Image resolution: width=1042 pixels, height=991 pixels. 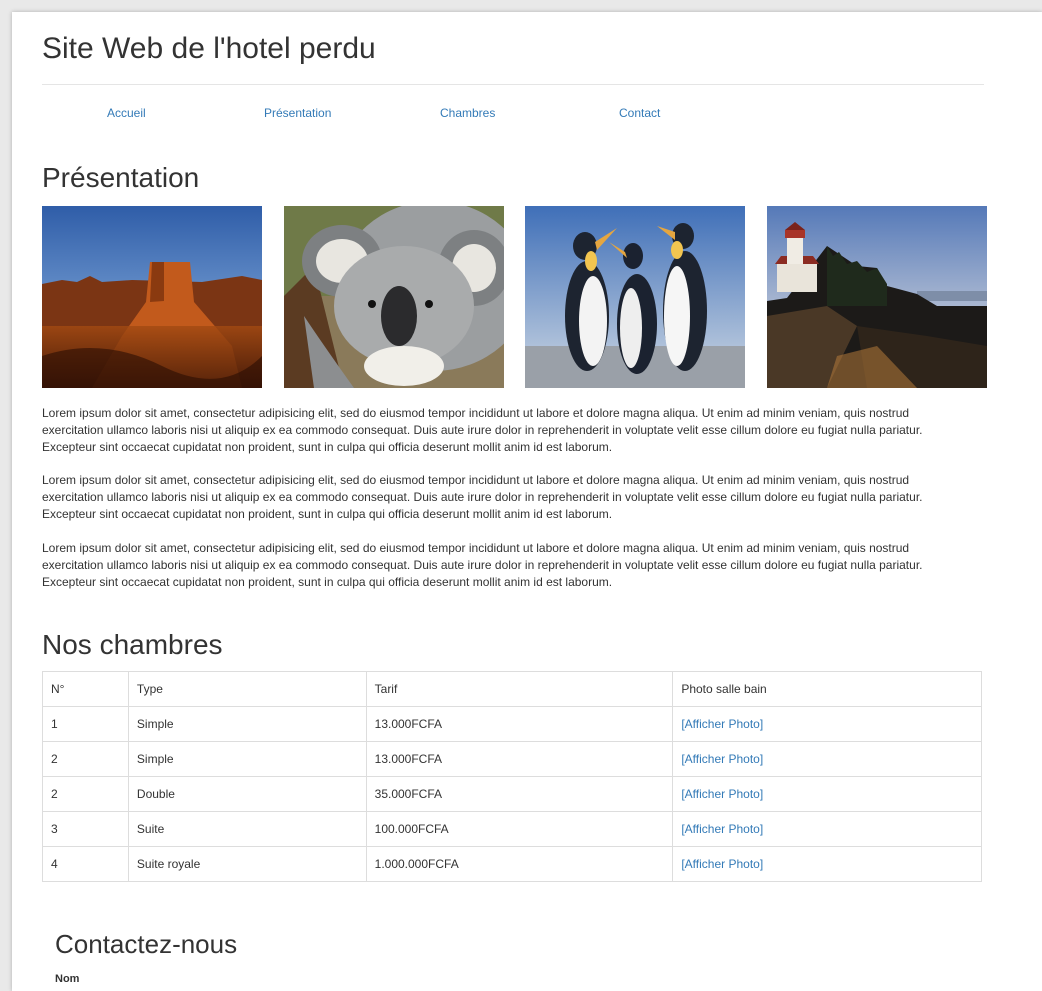 I want to click on rooms-heading: Nos chambres, so click(x=132, y=644).